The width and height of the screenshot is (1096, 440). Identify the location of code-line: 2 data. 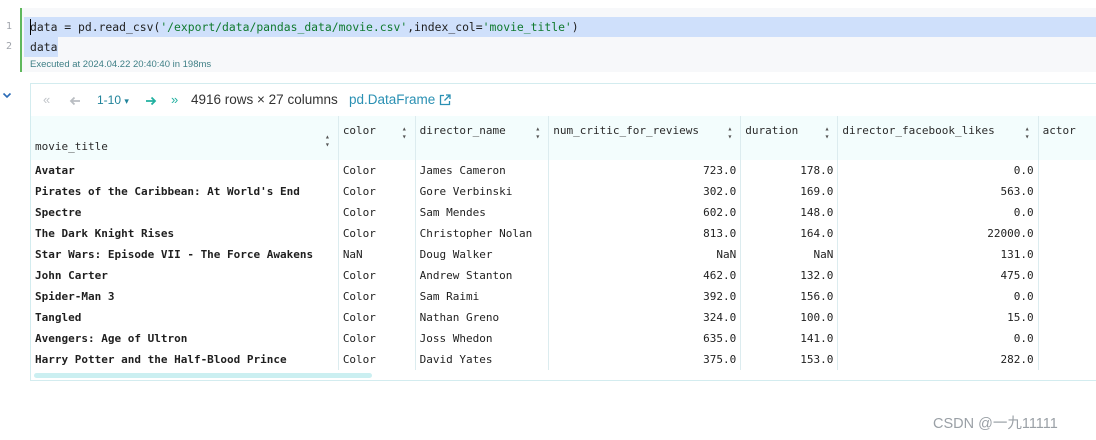
(548, 47).